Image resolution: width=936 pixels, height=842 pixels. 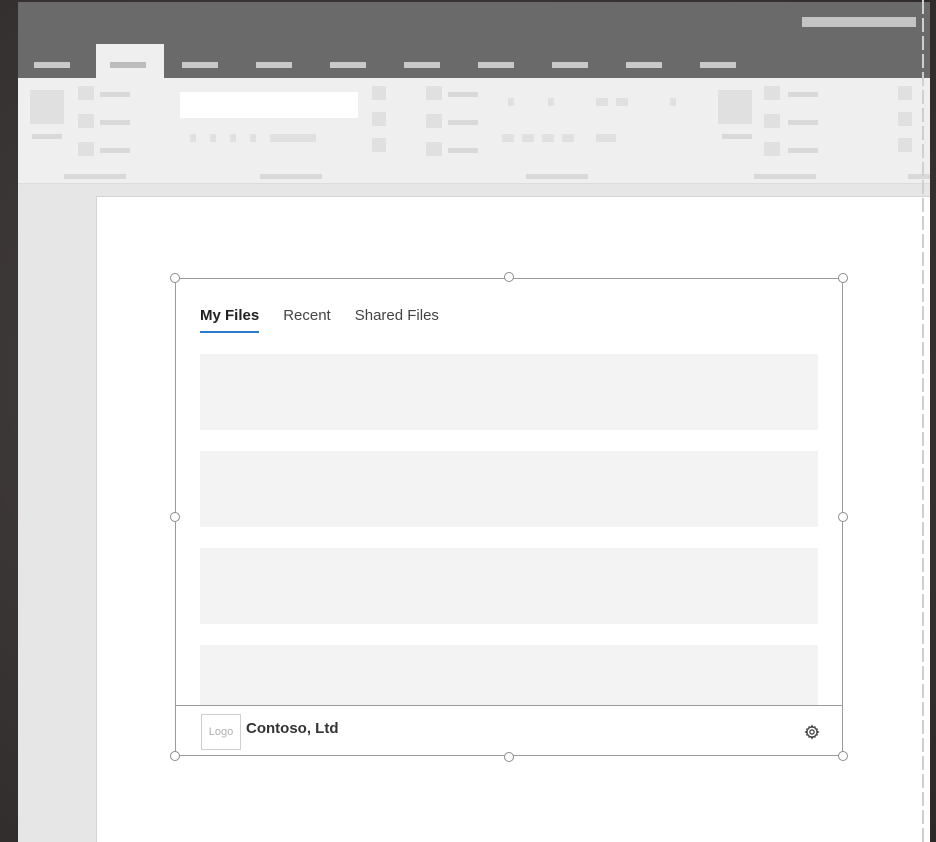 I want to click on title-bar, so click(x=474, y=40).